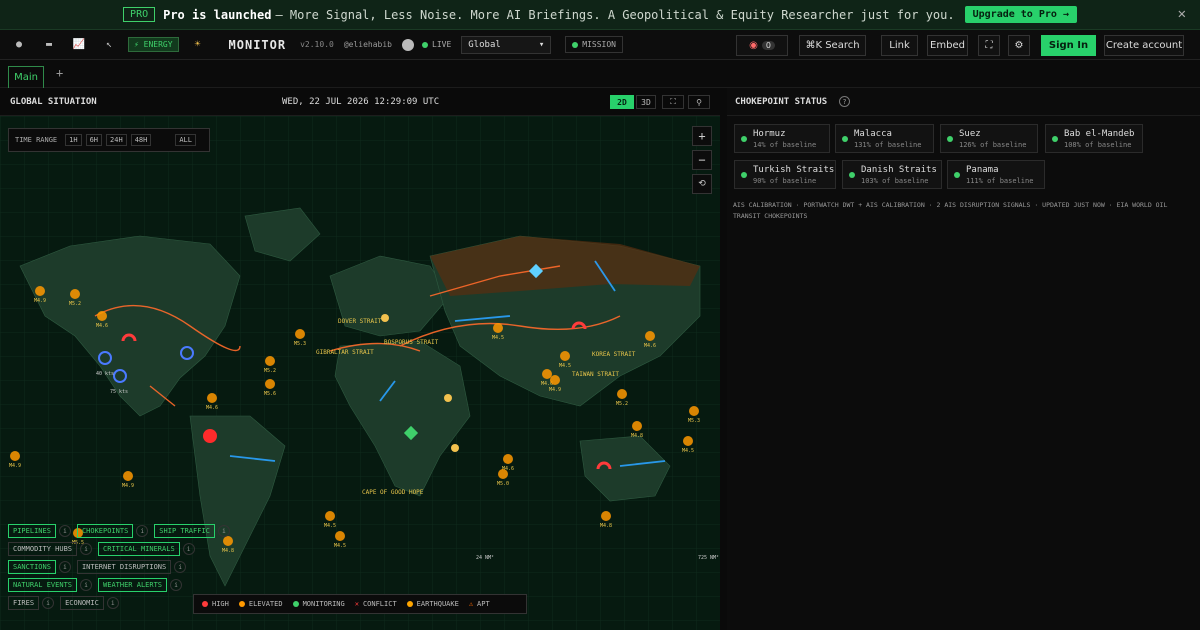  What do you see at coordinates (360, 321) in the screenshot?
I see `chokepoint-label: DOVER STRAIT` at bounding box center [360, 321].